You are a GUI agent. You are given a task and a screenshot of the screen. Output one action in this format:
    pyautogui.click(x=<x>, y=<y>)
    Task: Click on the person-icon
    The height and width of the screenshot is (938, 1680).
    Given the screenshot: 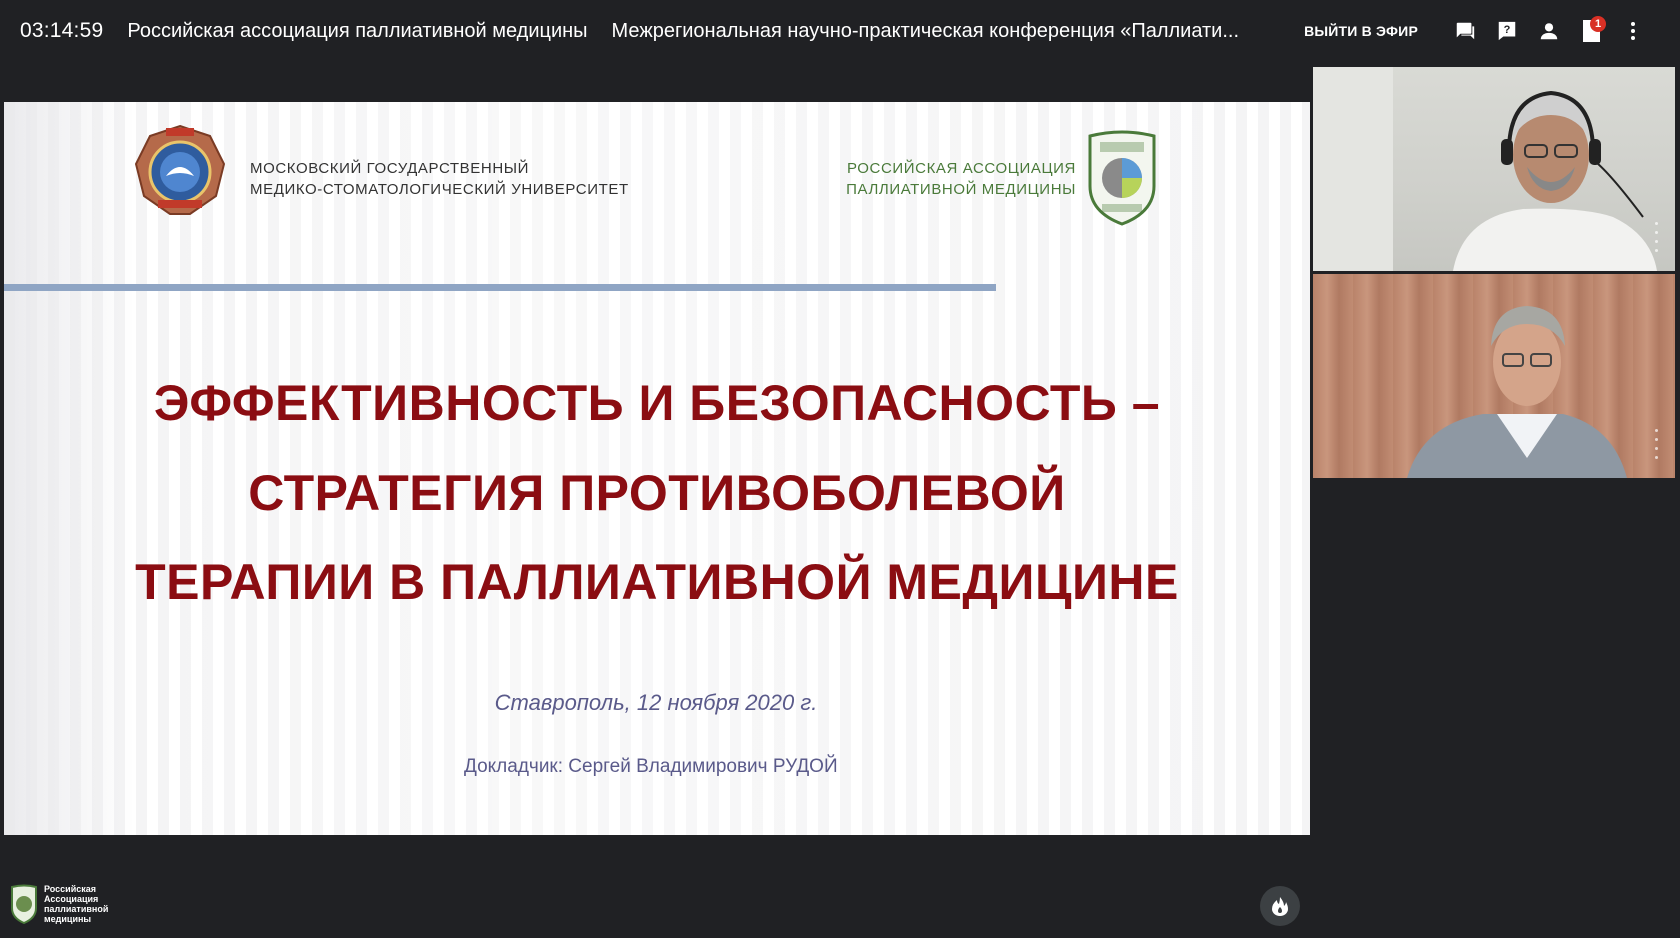 What is the action you would take?
    pyautogui.click(x=1549, y=31)
    